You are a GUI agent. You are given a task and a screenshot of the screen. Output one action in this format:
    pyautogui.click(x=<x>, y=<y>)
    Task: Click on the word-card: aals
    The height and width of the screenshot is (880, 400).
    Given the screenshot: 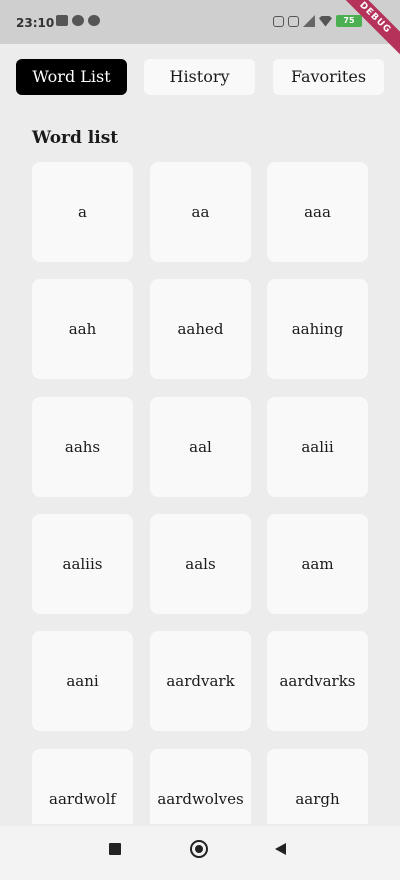 What is the action you would take?
    pyautogui.click(x=200, y=564)
    